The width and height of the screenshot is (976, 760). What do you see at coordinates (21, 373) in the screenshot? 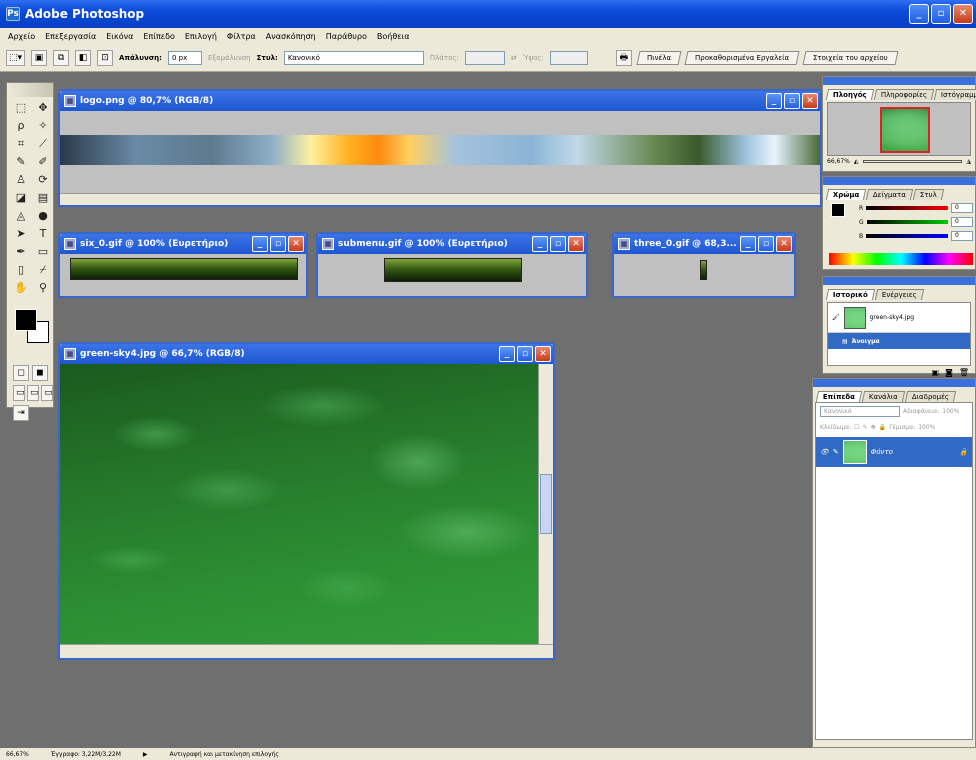
I see `standard-mode-icon: ◻` at bounding box center [21, 373].